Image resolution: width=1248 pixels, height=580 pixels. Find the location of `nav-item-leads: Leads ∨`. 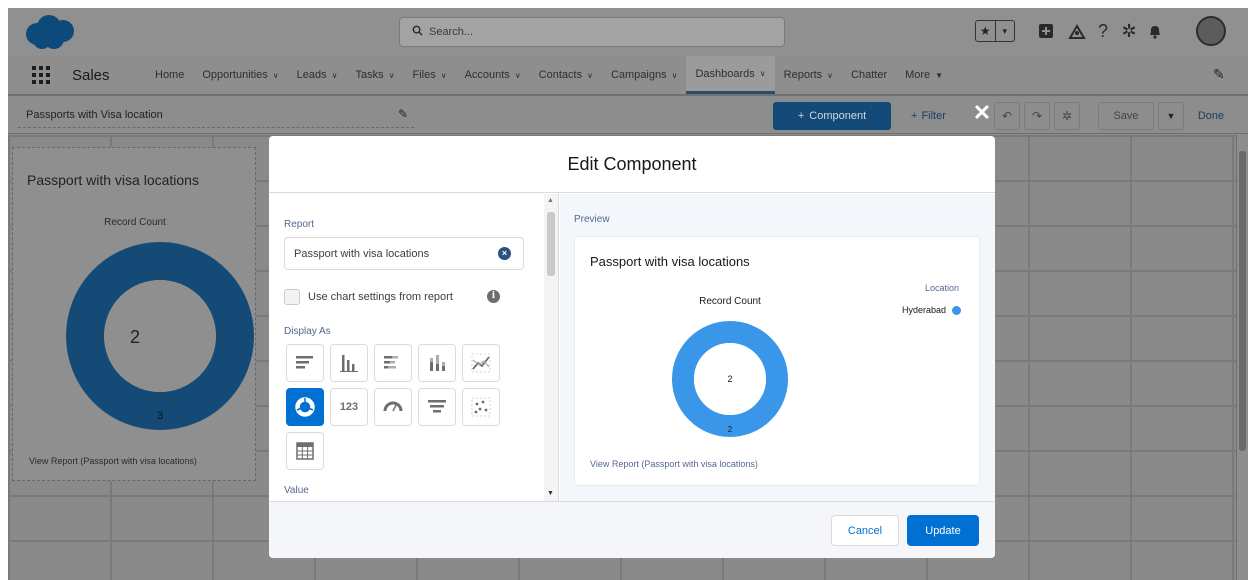

nav-item-leads: Leads ∨ is located at coordinates (317, 75).